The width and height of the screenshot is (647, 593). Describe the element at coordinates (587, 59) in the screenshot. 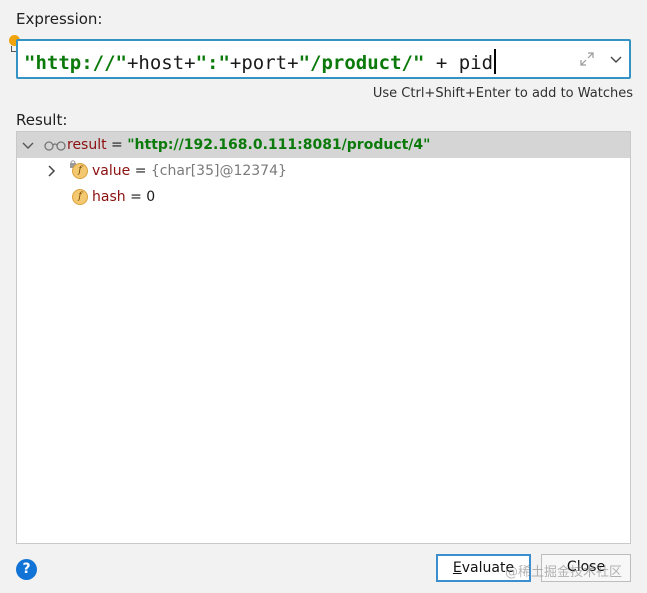

I see `expand-editor-icon` at that location.